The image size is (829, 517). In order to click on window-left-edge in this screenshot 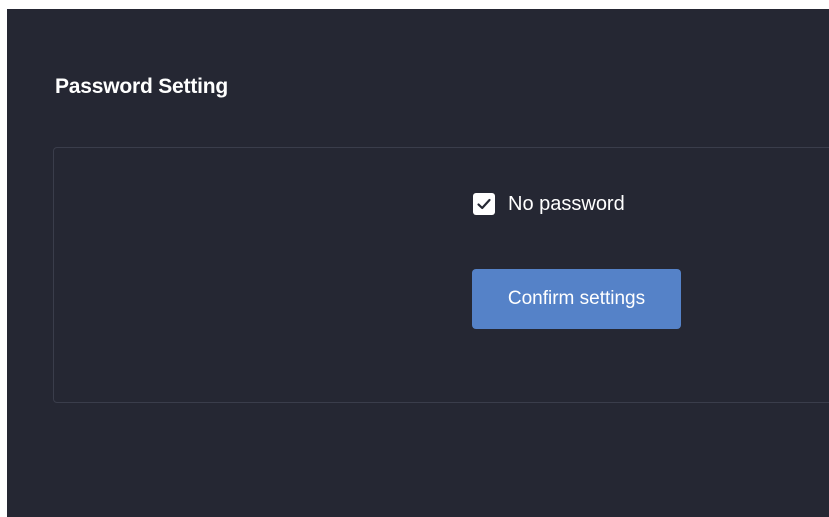, I will do `click(3, 263)`.